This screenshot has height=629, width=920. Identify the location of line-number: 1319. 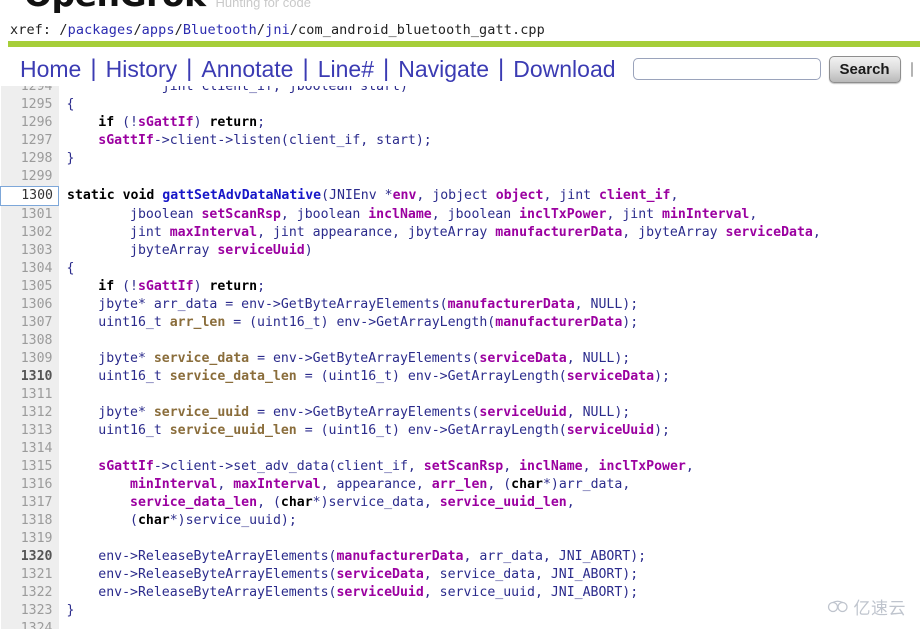
(29, 539).